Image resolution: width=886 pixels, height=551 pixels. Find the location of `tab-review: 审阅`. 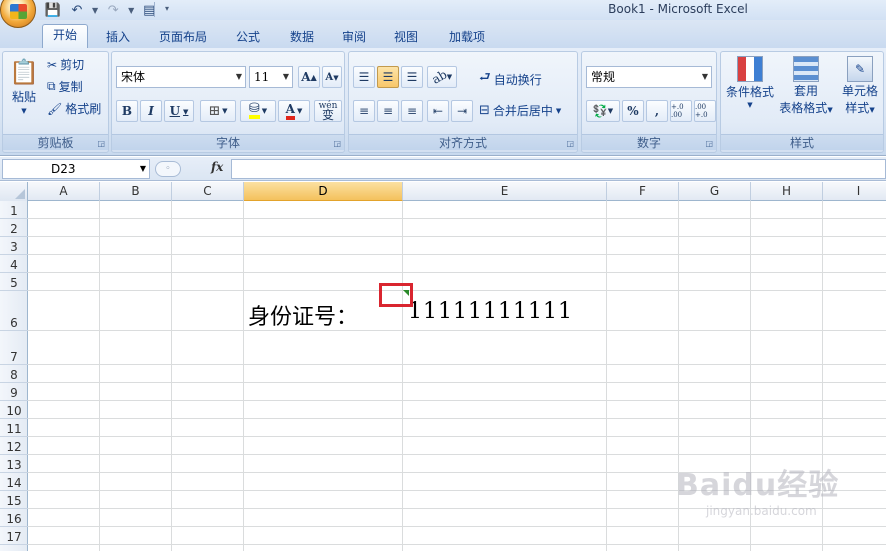

tab-review: 审阅 is located at coordinates (354, 37).